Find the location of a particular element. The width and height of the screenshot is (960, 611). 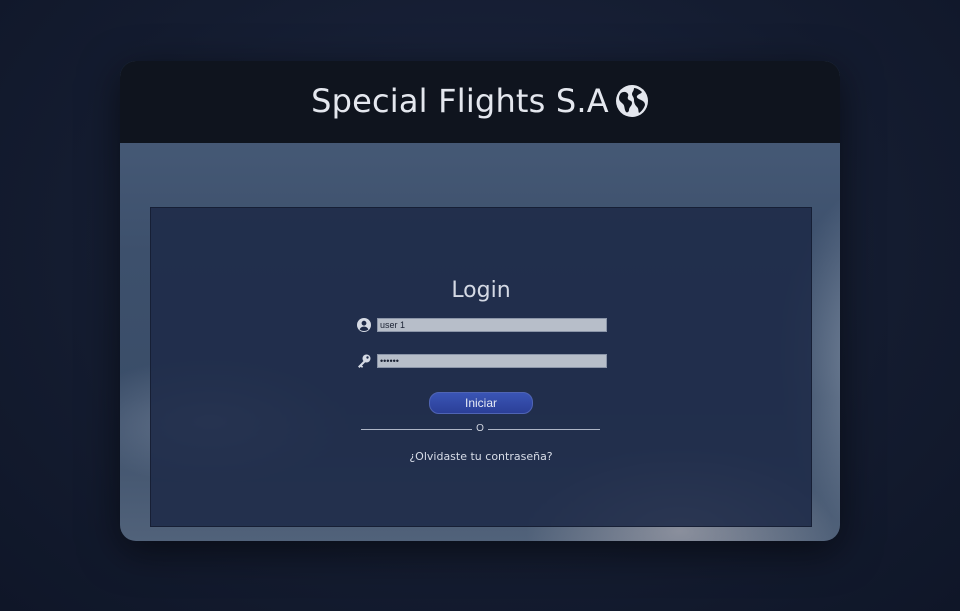

brand: Special Flights S.A is located at coordinates (480, 101).